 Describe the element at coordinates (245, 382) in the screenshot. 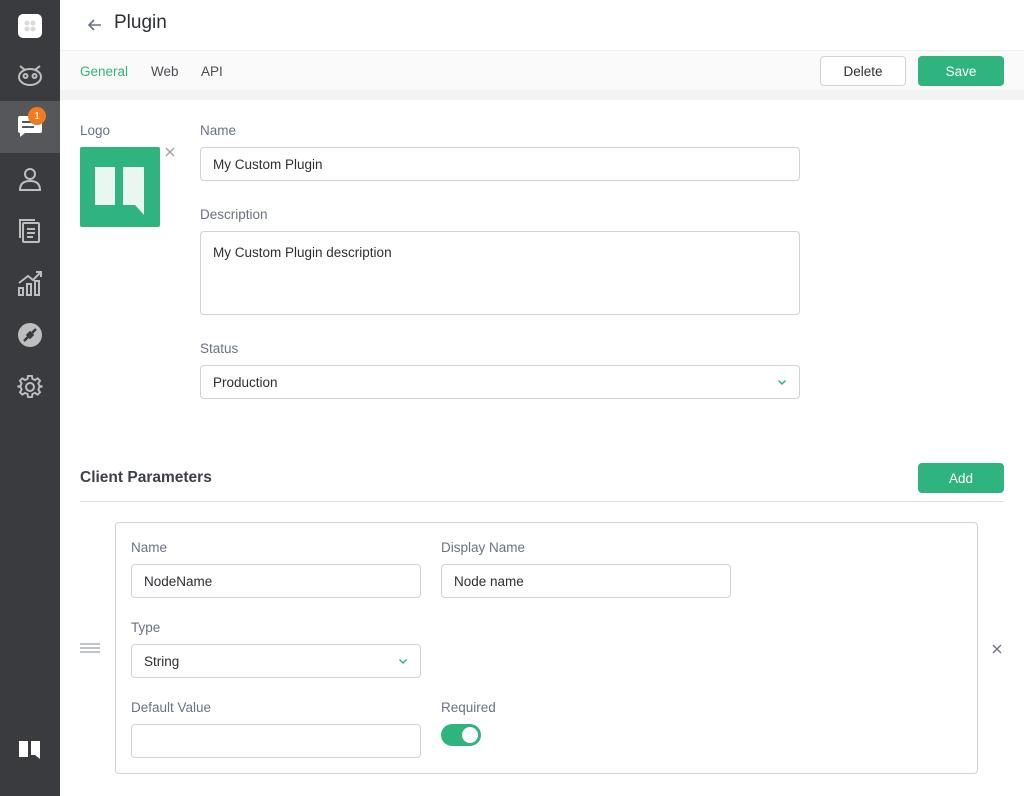

I see `status-select-value: Production` at that location.